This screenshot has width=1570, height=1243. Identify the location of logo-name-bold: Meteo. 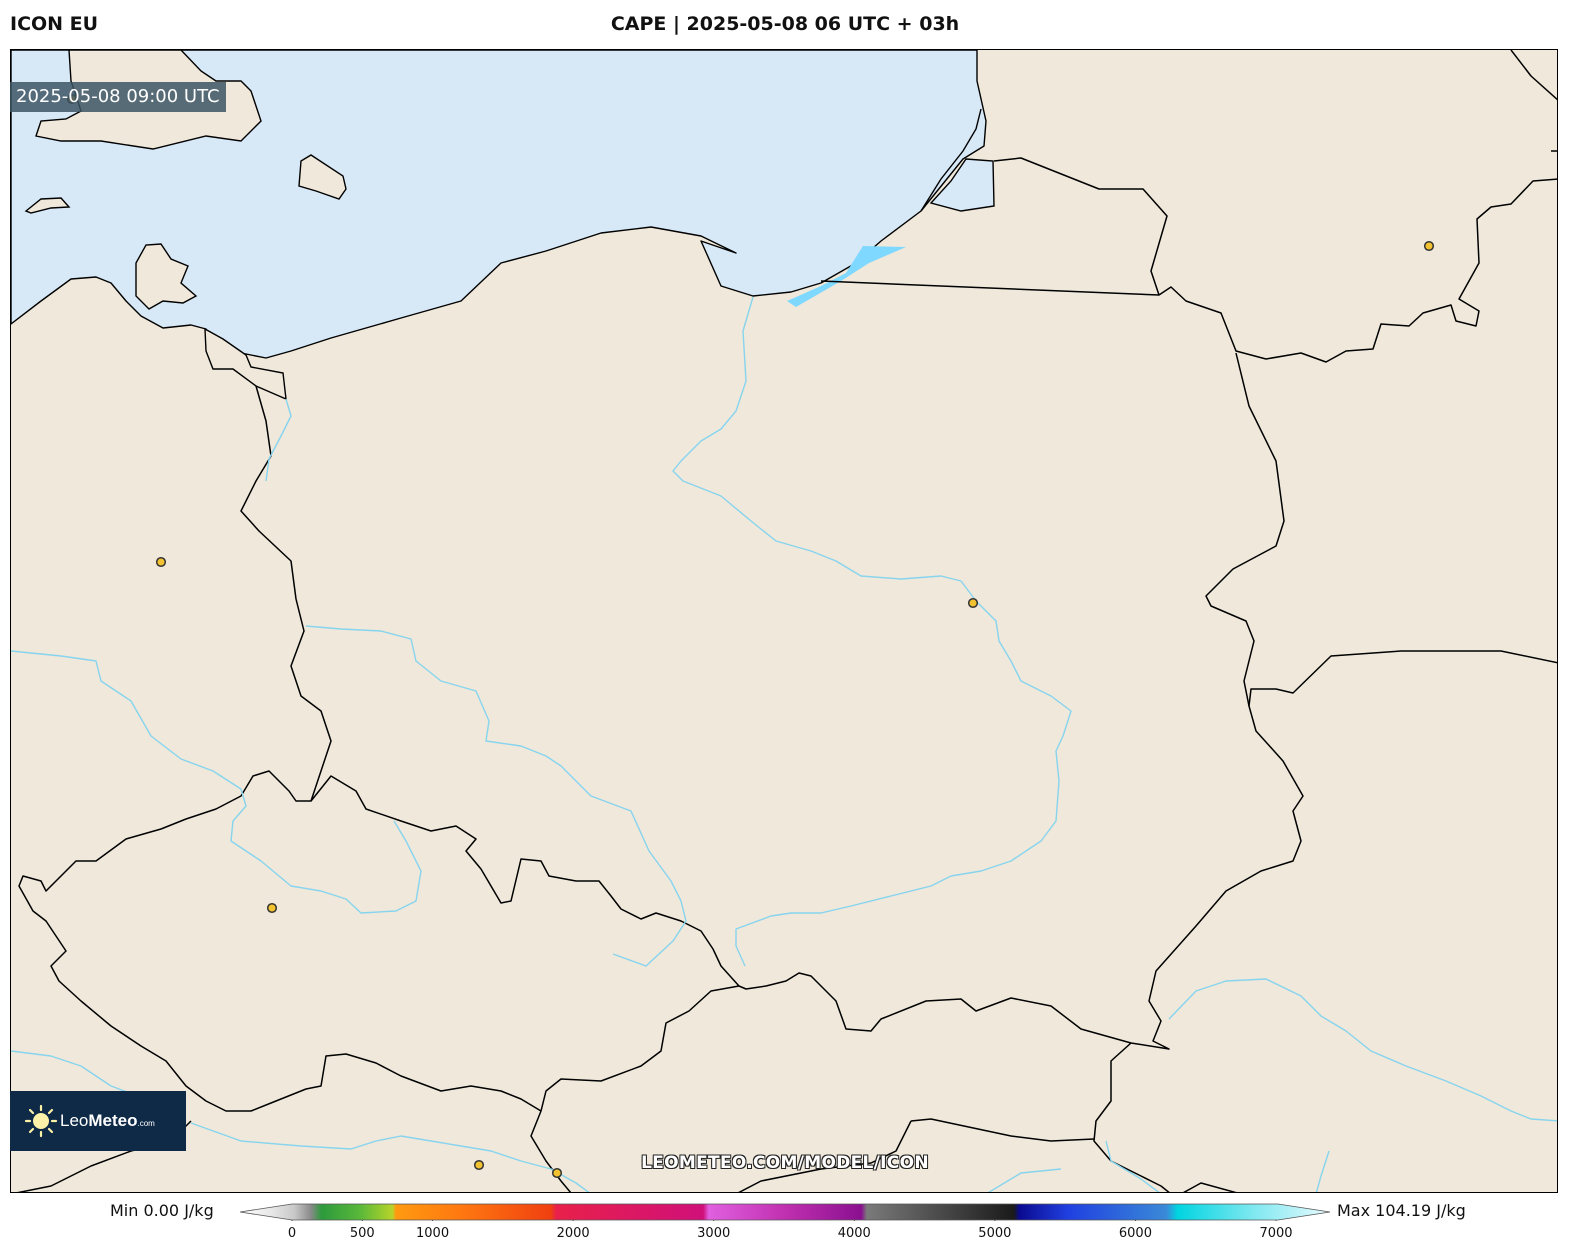
(113, 1120).